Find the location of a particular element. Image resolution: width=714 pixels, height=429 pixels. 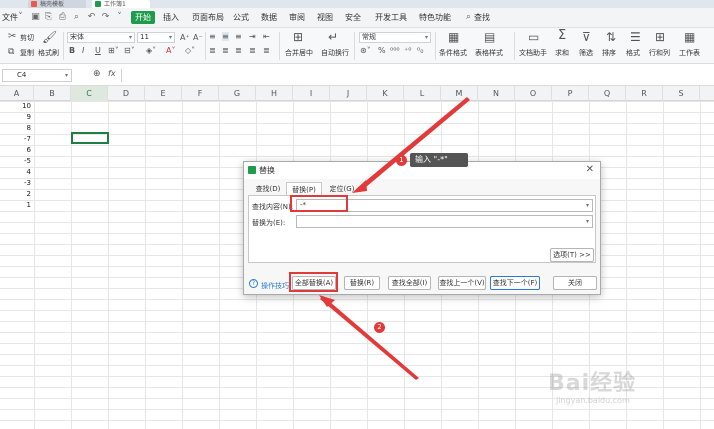

watermark-url: jingyan.baidu.com is located at coordinates (593, 400).